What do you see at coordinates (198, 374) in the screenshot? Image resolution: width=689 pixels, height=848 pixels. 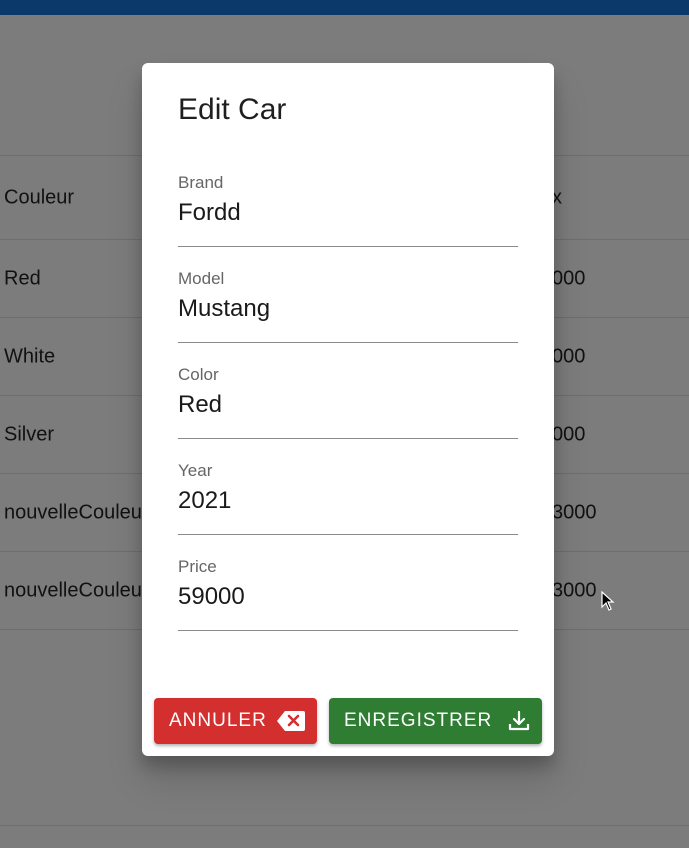 I see `color-label: Color` at bounding box center [198, 374].